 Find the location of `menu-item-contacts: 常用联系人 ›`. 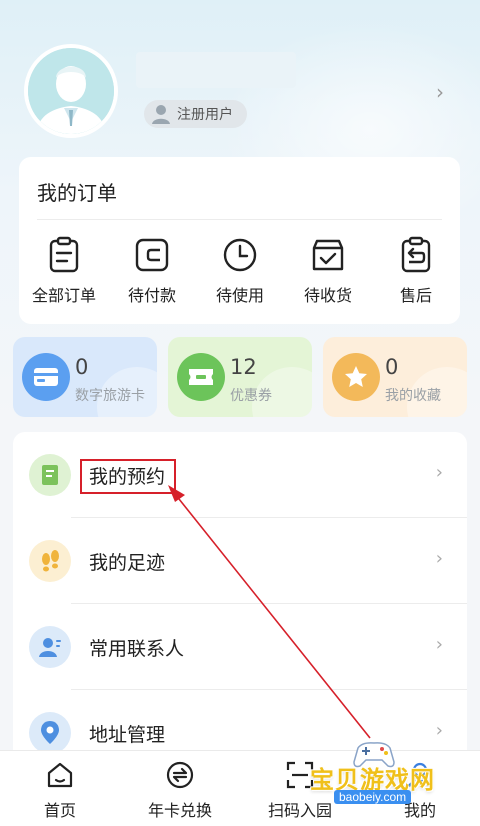

menu-item-contacts: 常用联系人 › is located at coordinates (240, 647).